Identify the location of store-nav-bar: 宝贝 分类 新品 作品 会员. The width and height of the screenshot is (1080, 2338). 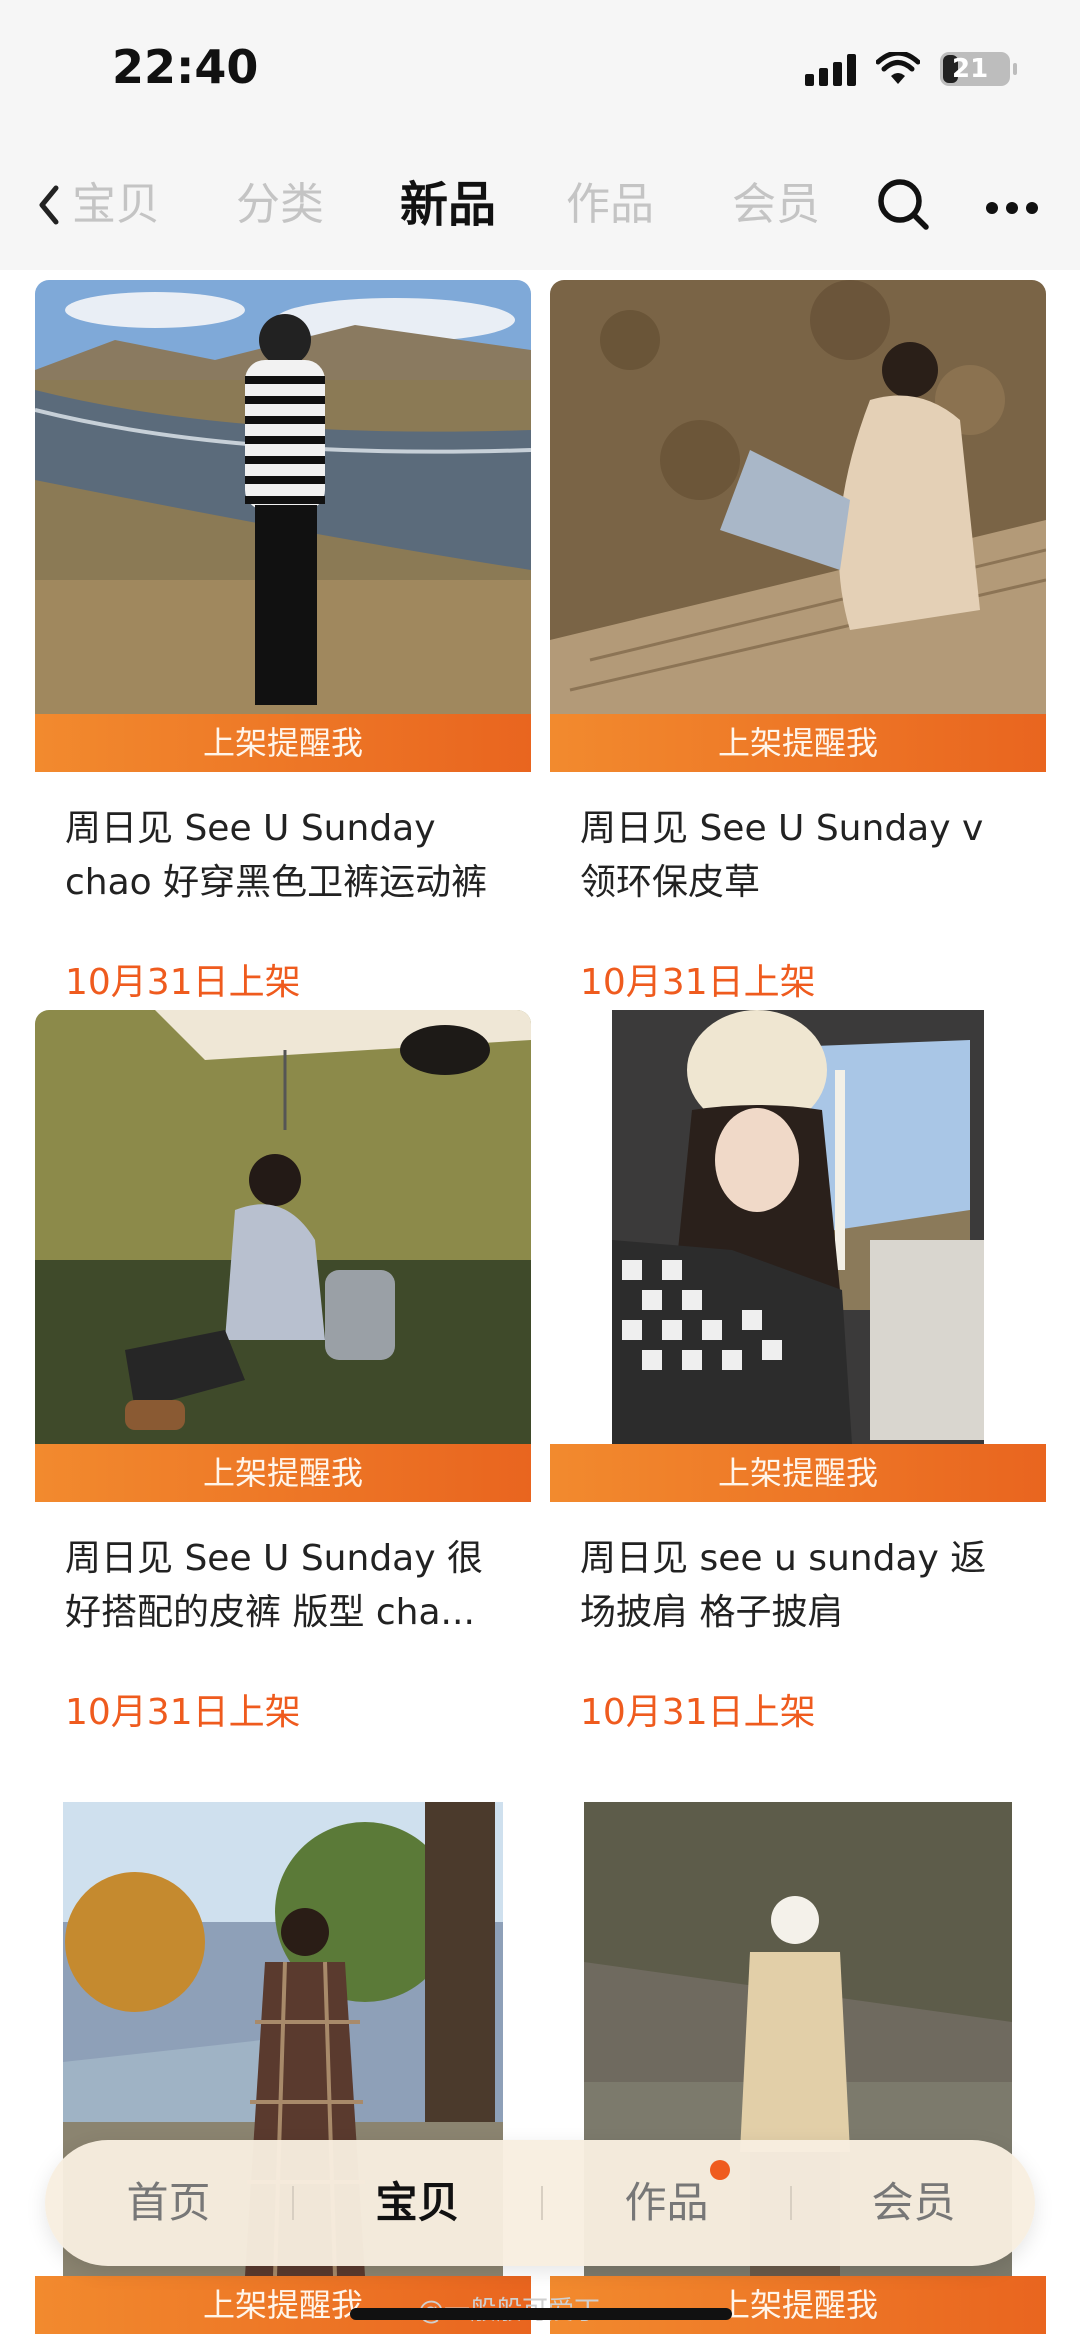
(540, 205).